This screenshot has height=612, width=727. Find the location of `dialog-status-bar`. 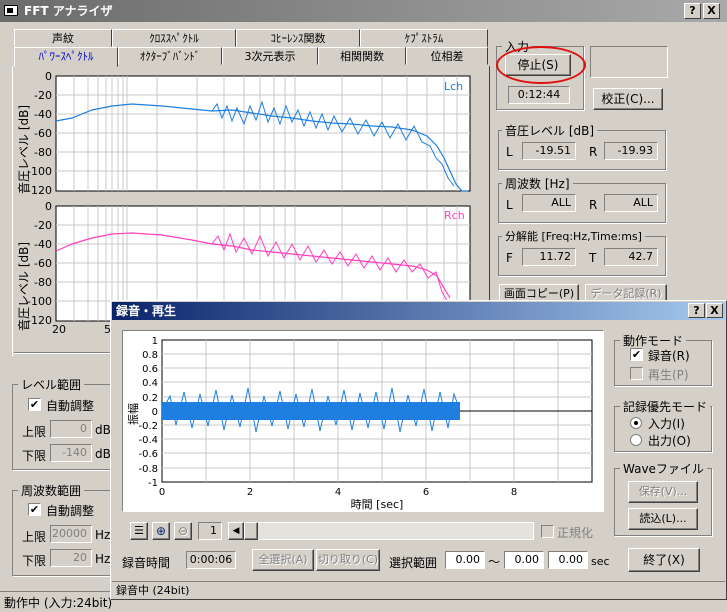

dialog-status-bar is located at coordinates (418, 589).